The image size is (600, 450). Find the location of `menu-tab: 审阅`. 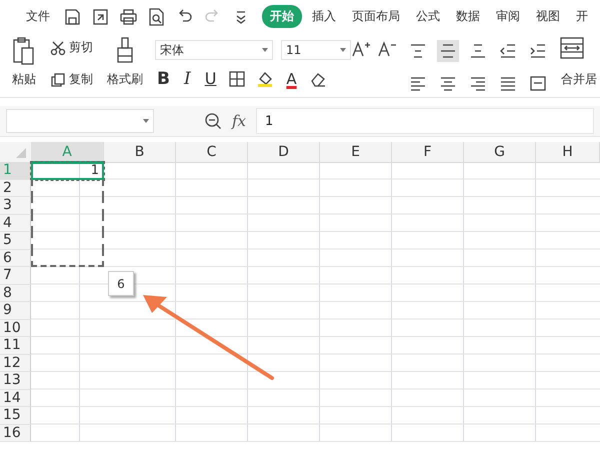

menu-tab: 审阅 is located at coordinates (508, 16).